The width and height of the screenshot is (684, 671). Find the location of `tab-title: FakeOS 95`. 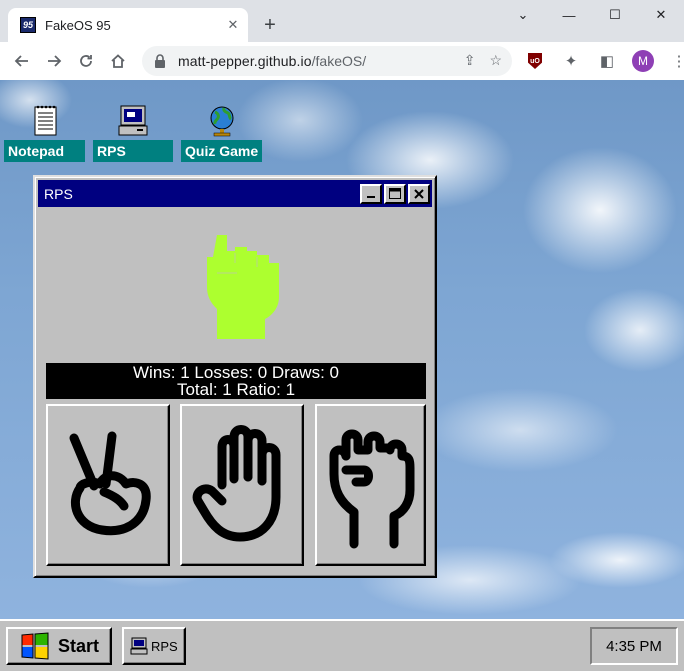

tab-title: FakeOS 95 is located at coordinates (78, 25).